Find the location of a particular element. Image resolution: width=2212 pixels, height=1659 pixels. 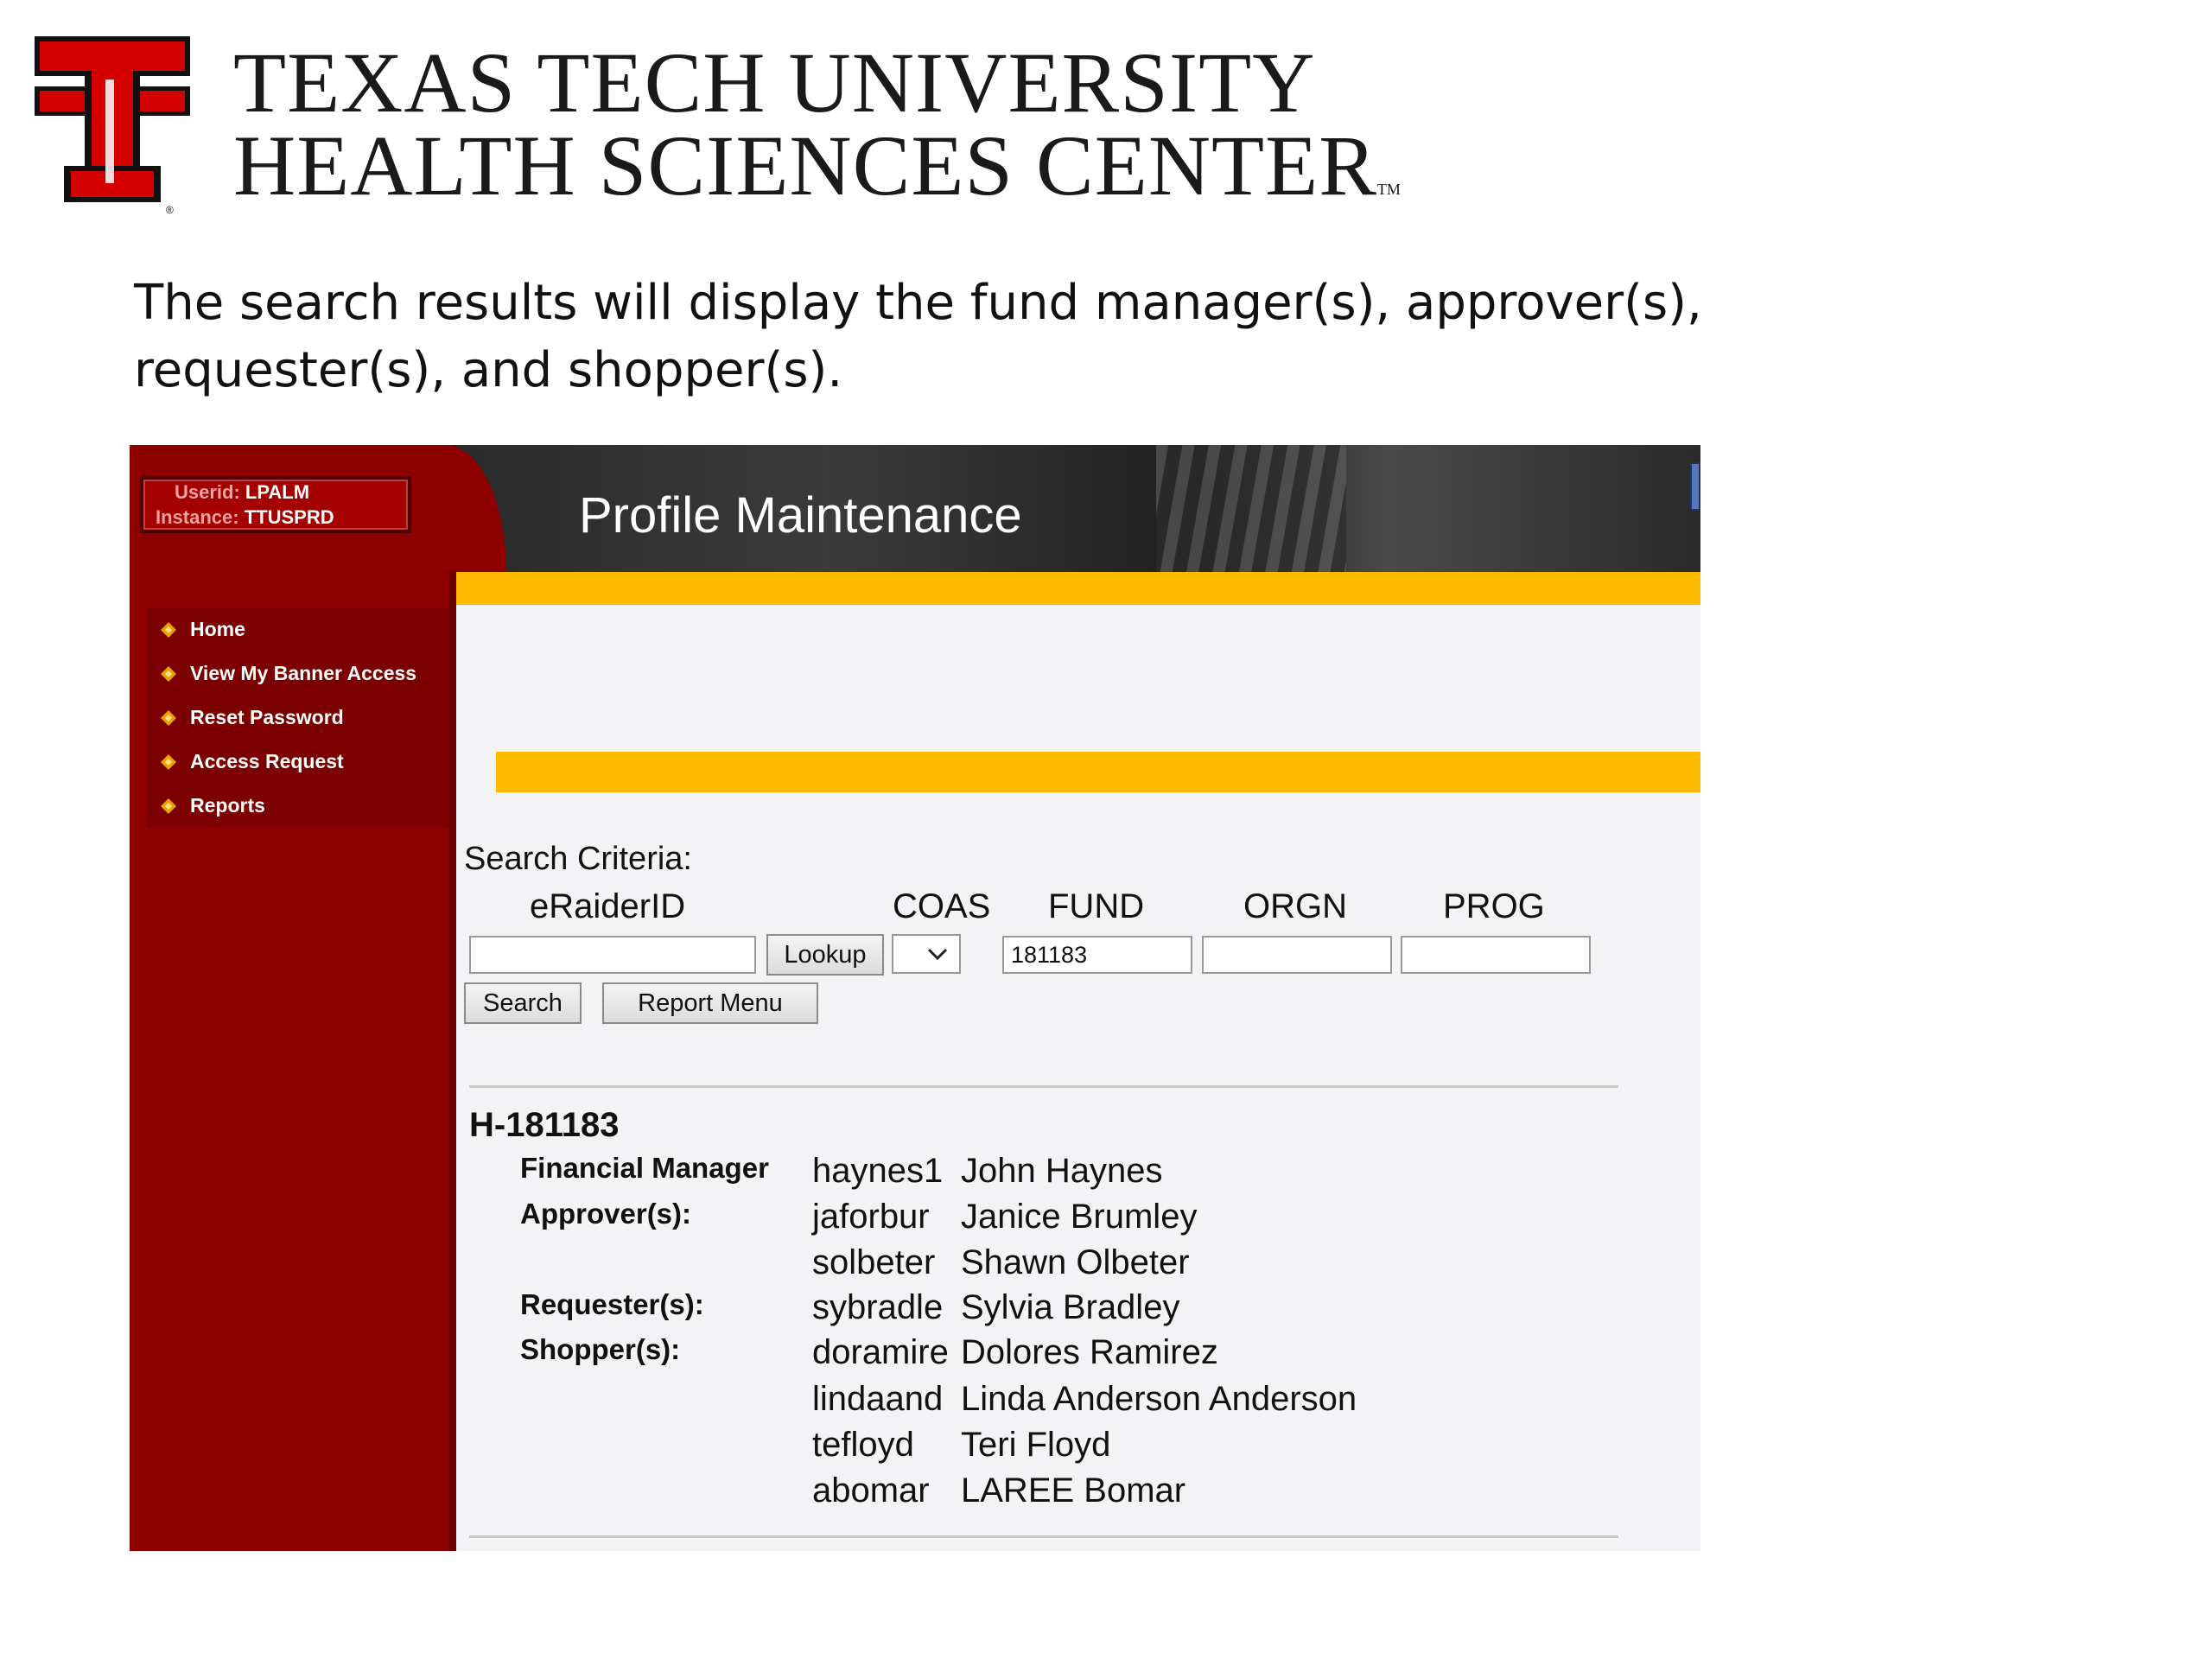

requesters-label: Requester(s): is located at coordinates (612, 1304).